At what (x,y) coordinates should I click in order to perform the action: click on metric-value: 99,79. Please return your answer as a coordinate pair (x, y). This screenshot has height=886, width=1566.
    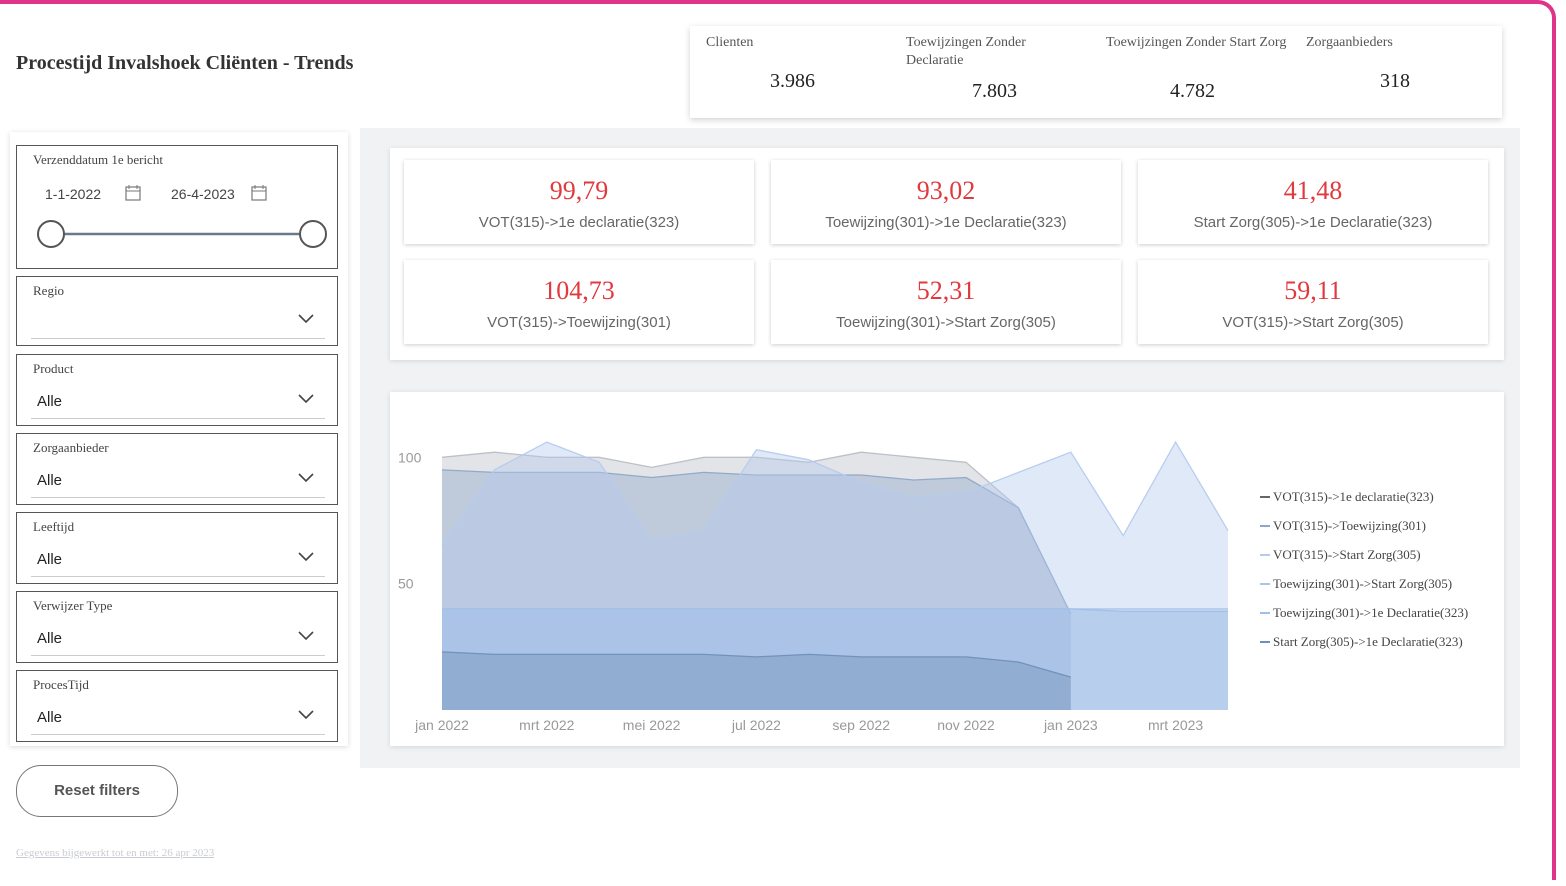
    Looking at the image, I should click on (579, 190).